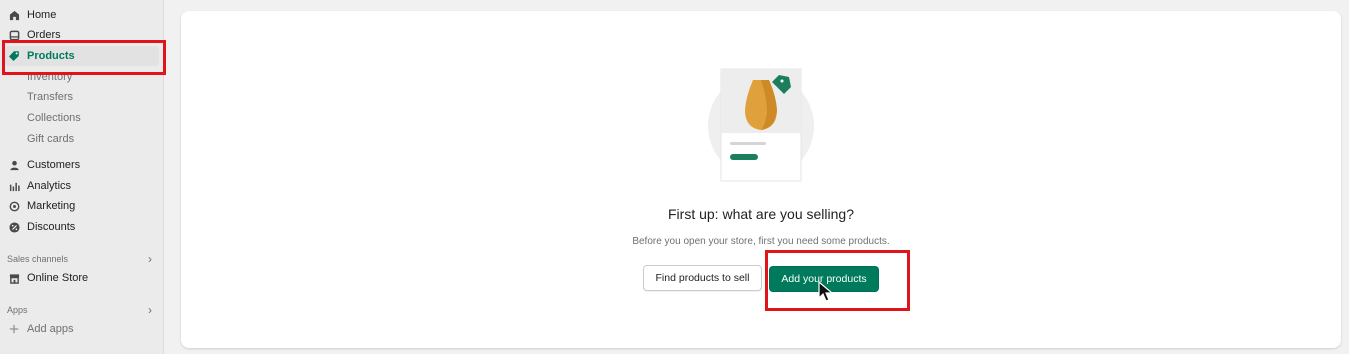  I want to click on sales-channels-label: Sales channels, so click(38, 259).